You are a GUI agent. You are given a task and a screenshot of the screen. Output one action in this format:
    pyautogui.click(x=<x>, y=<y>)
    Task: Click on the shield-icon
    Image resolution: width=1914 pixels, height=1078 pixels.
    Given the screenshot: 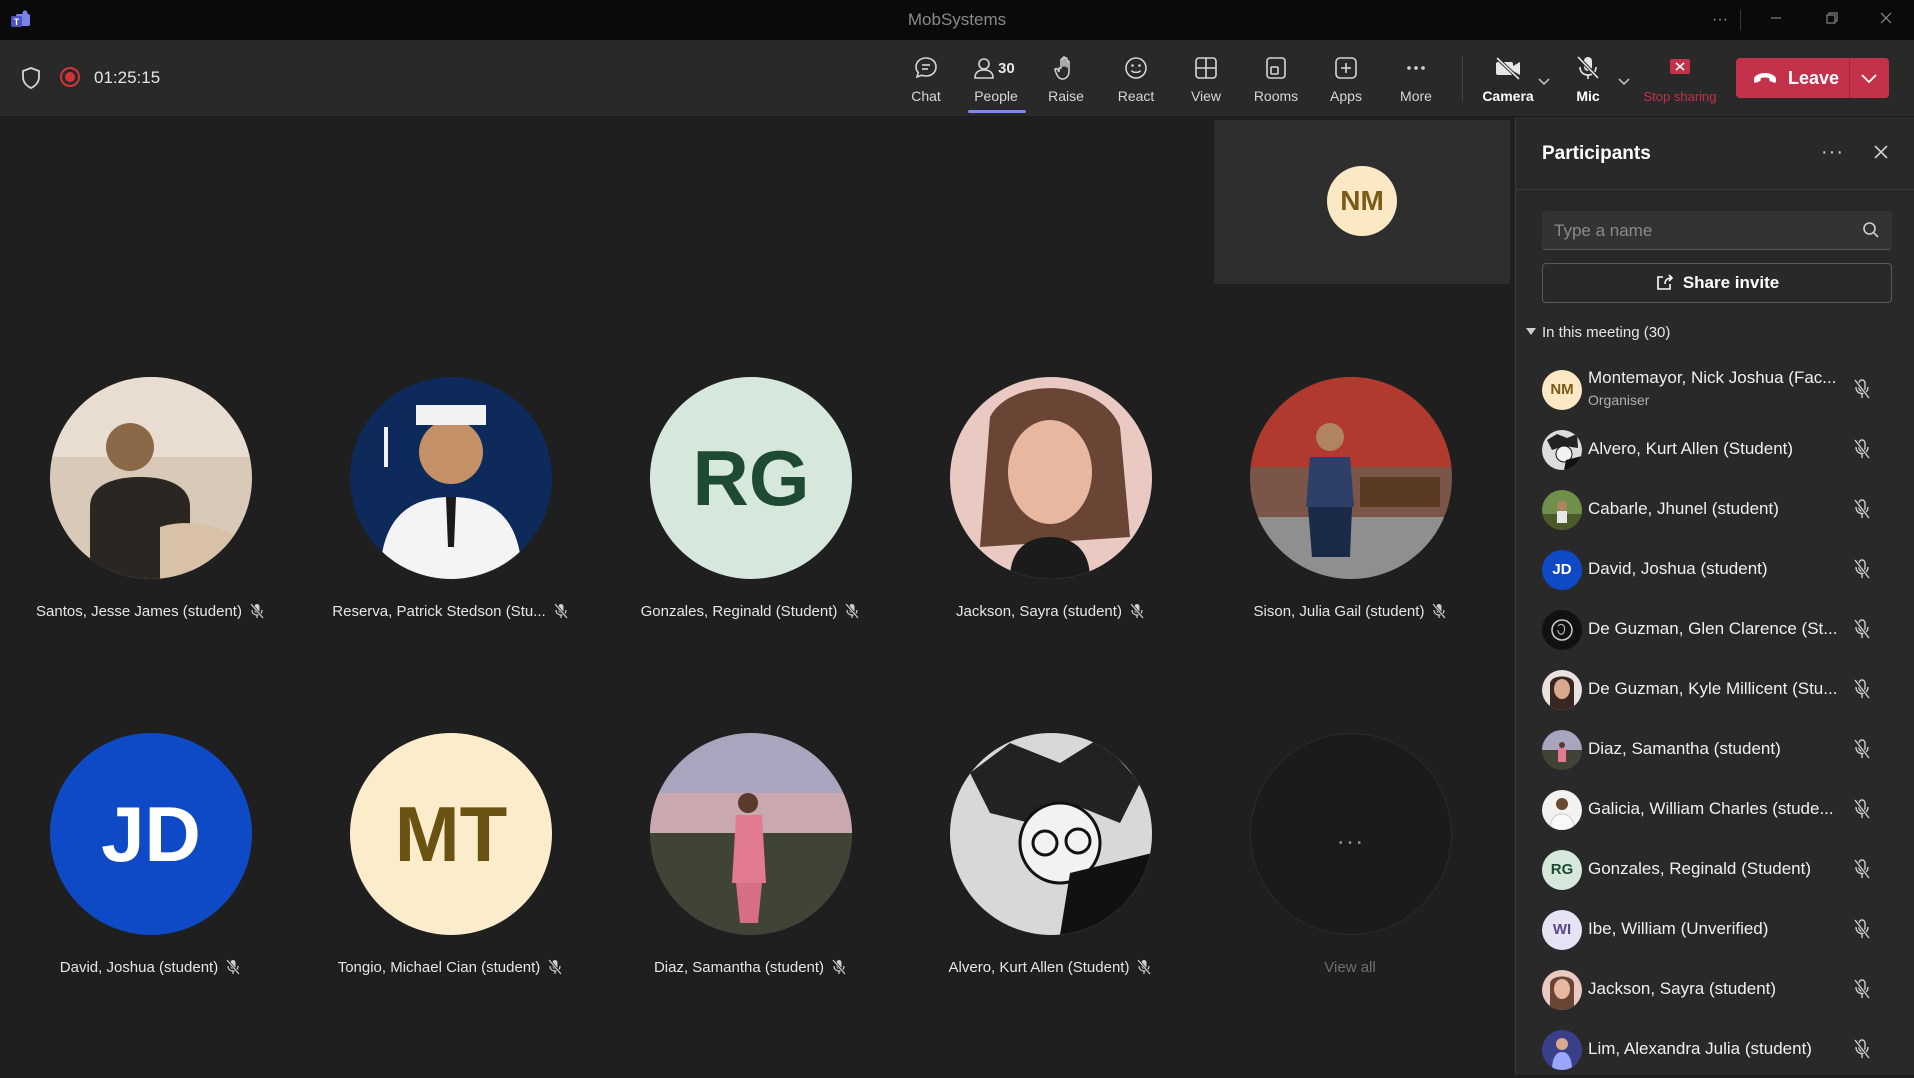 What is the action you would take?
    pyautogui.click(x=31, y=78)
    